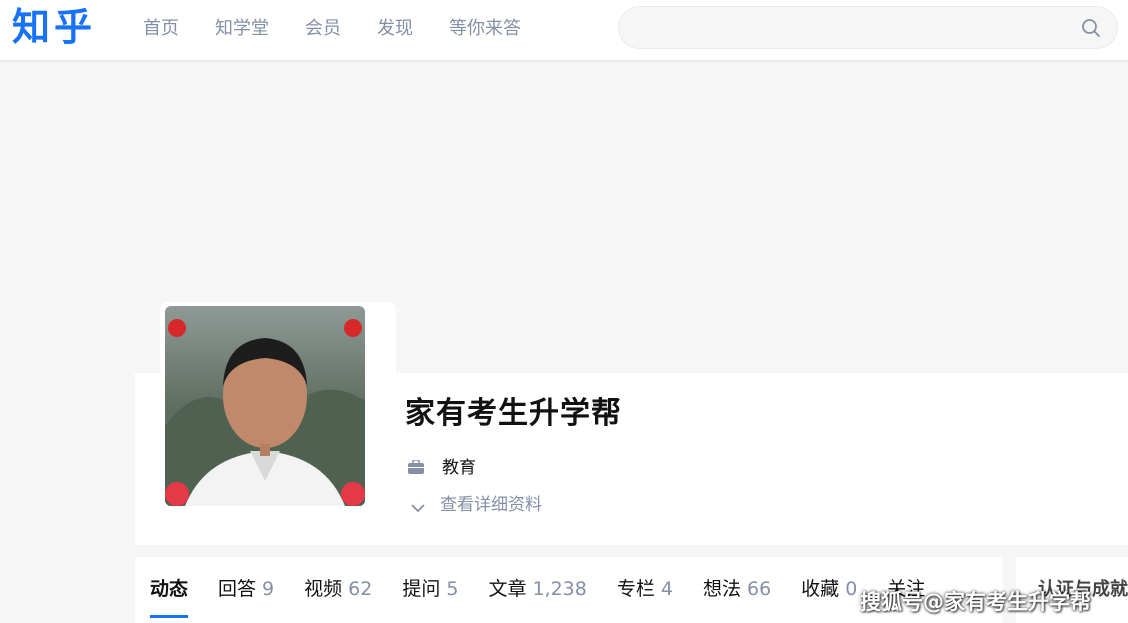 This screenshot has height=623, width=1128. What do you see at coordinates (418, 505) in the screenshot?
I see `chevron-down-icon` at bounding box center [418, 505].